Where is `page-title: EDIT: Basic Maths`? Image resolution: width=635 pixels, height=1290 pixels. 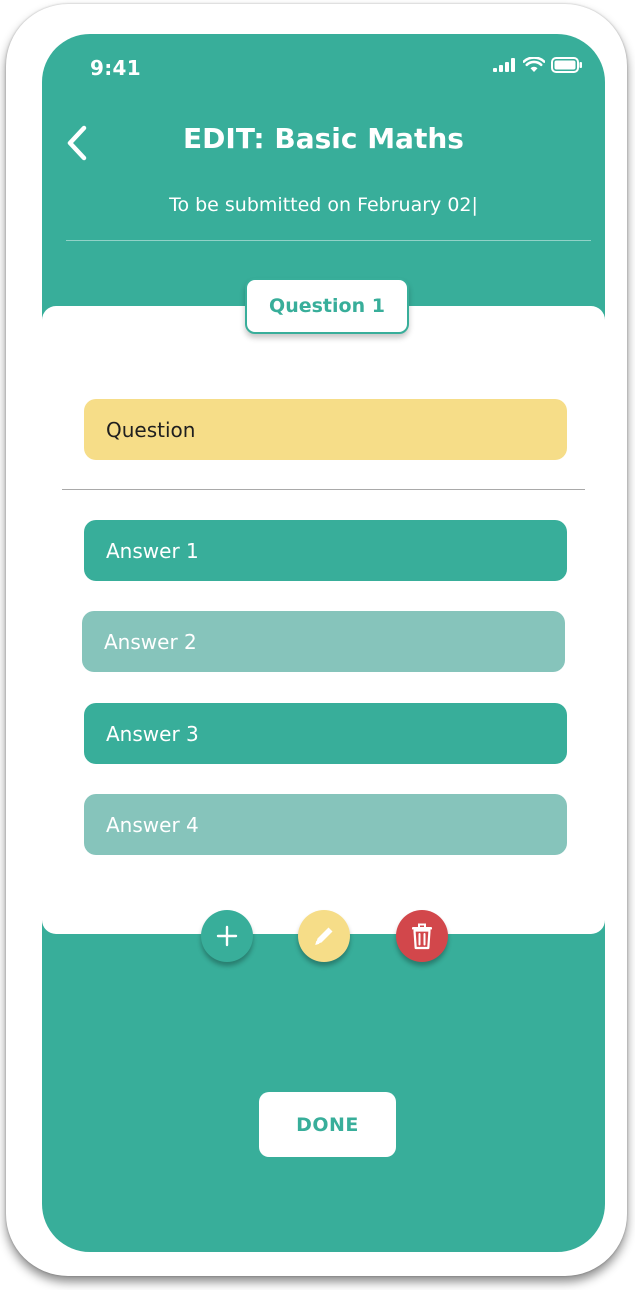 page-title: EDIT: Basic Maths is located at coordinates (323, 138).